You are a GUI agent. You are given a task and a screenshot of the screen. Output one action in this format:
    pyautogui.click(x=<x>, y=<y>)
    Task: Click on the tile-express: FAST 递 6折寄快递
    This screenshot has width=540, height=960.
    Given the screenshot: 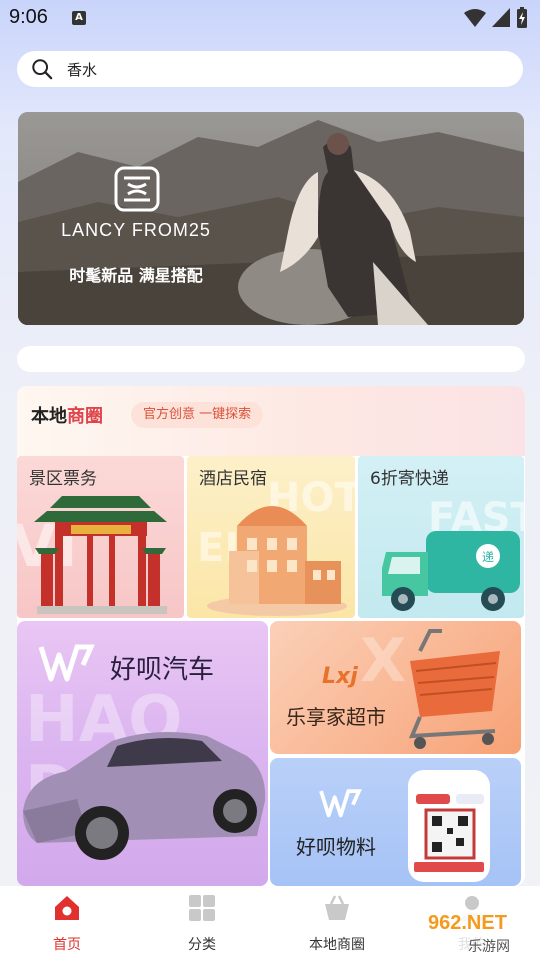 What is the action you would take?
    pyautogui.click(x=441, y=537)
    